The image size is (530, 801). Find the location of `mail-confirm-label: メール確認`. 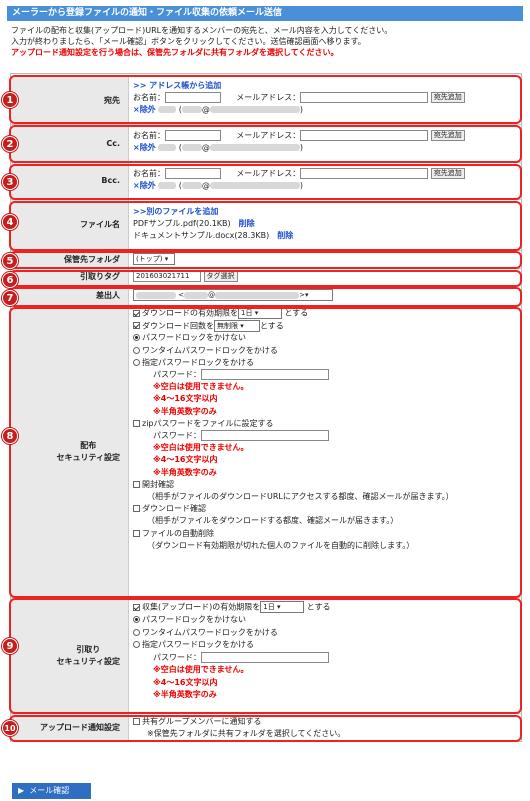

mail-confirm-label: メール確認 is located at coordinates (49, 790).